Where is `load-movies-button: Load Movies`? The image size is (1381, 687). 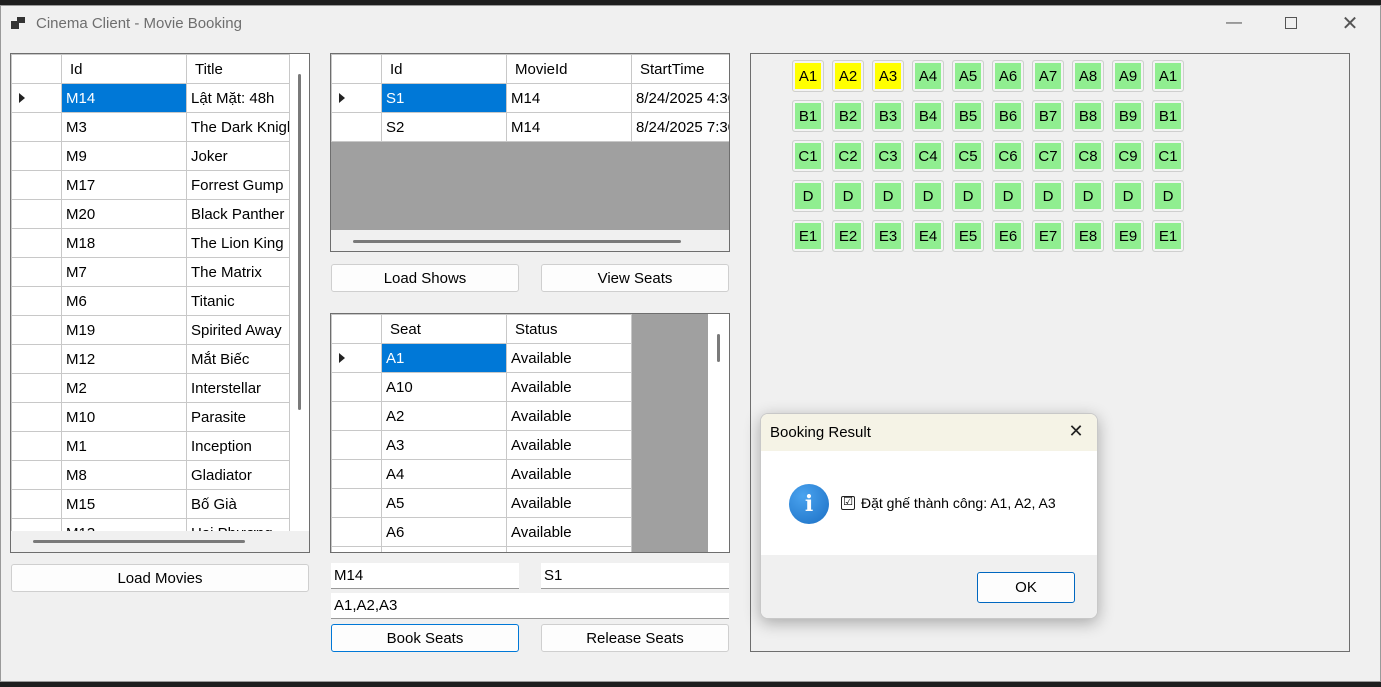
load-movies-button: Load Movies is located at coordinates (160, 578).